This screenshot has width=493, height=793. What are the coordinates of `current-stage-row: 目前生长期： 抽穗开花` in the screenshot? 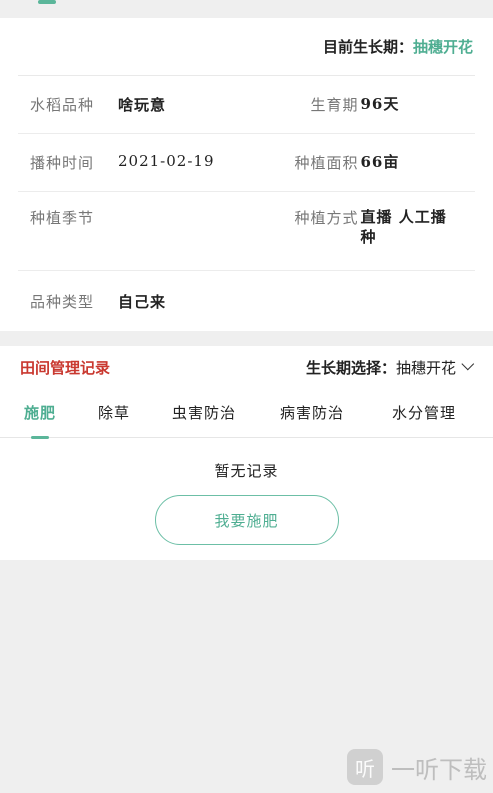 It's located at (246, 47).